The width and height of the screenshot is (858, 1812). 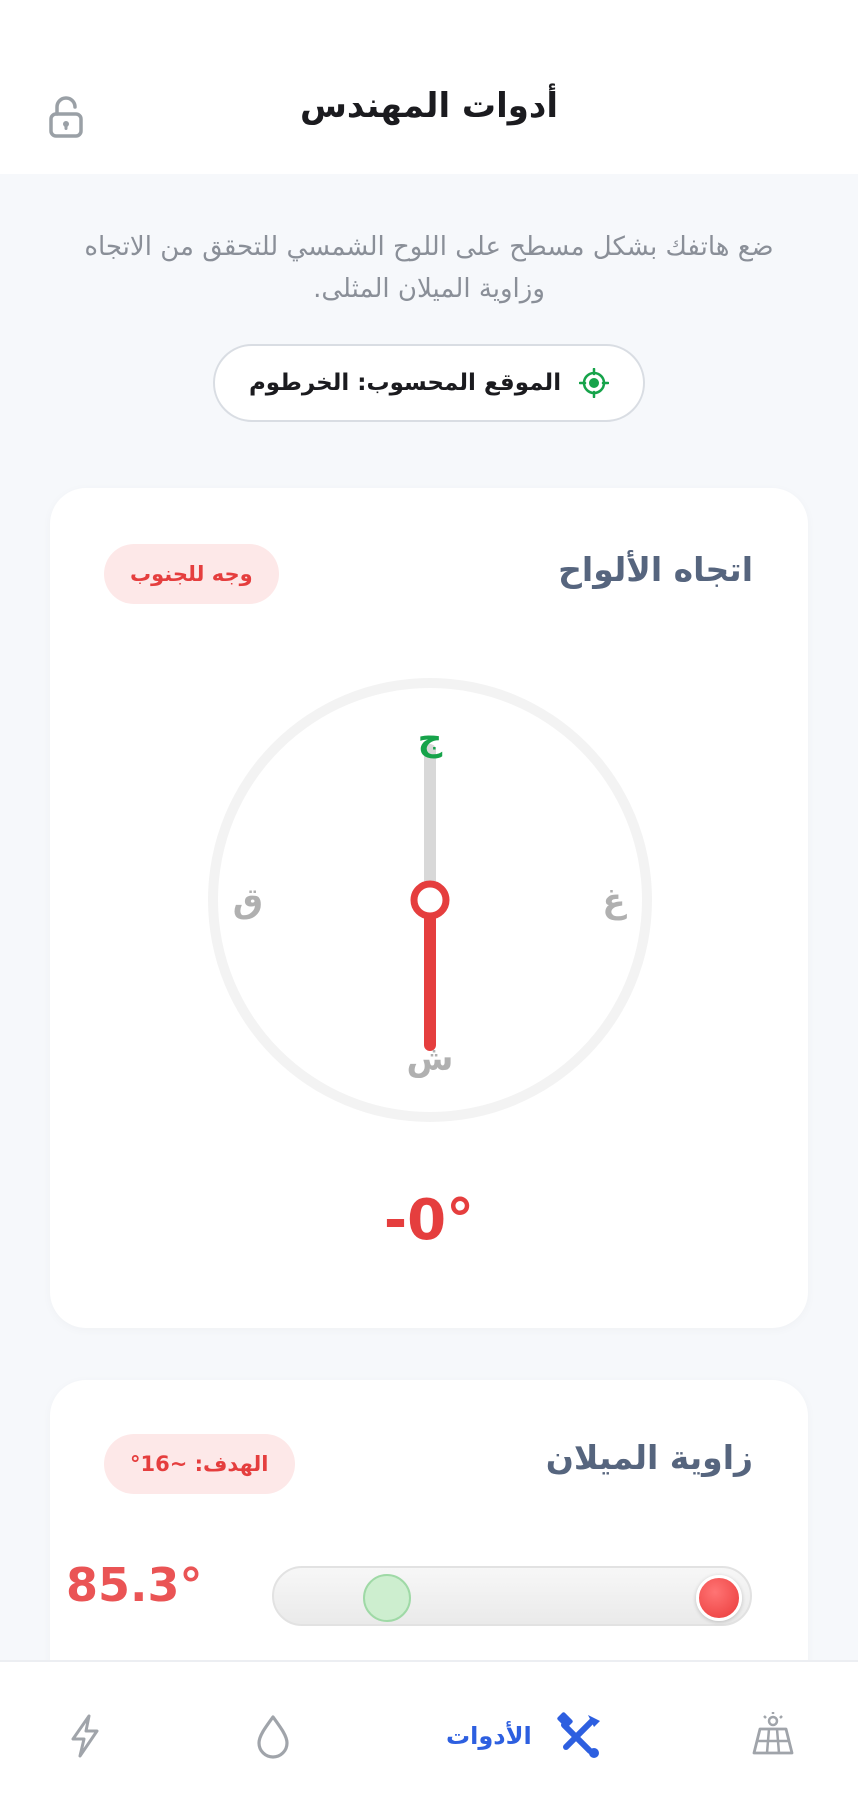 I want to click on nav-item-solar, so click(x=773, y=1736).